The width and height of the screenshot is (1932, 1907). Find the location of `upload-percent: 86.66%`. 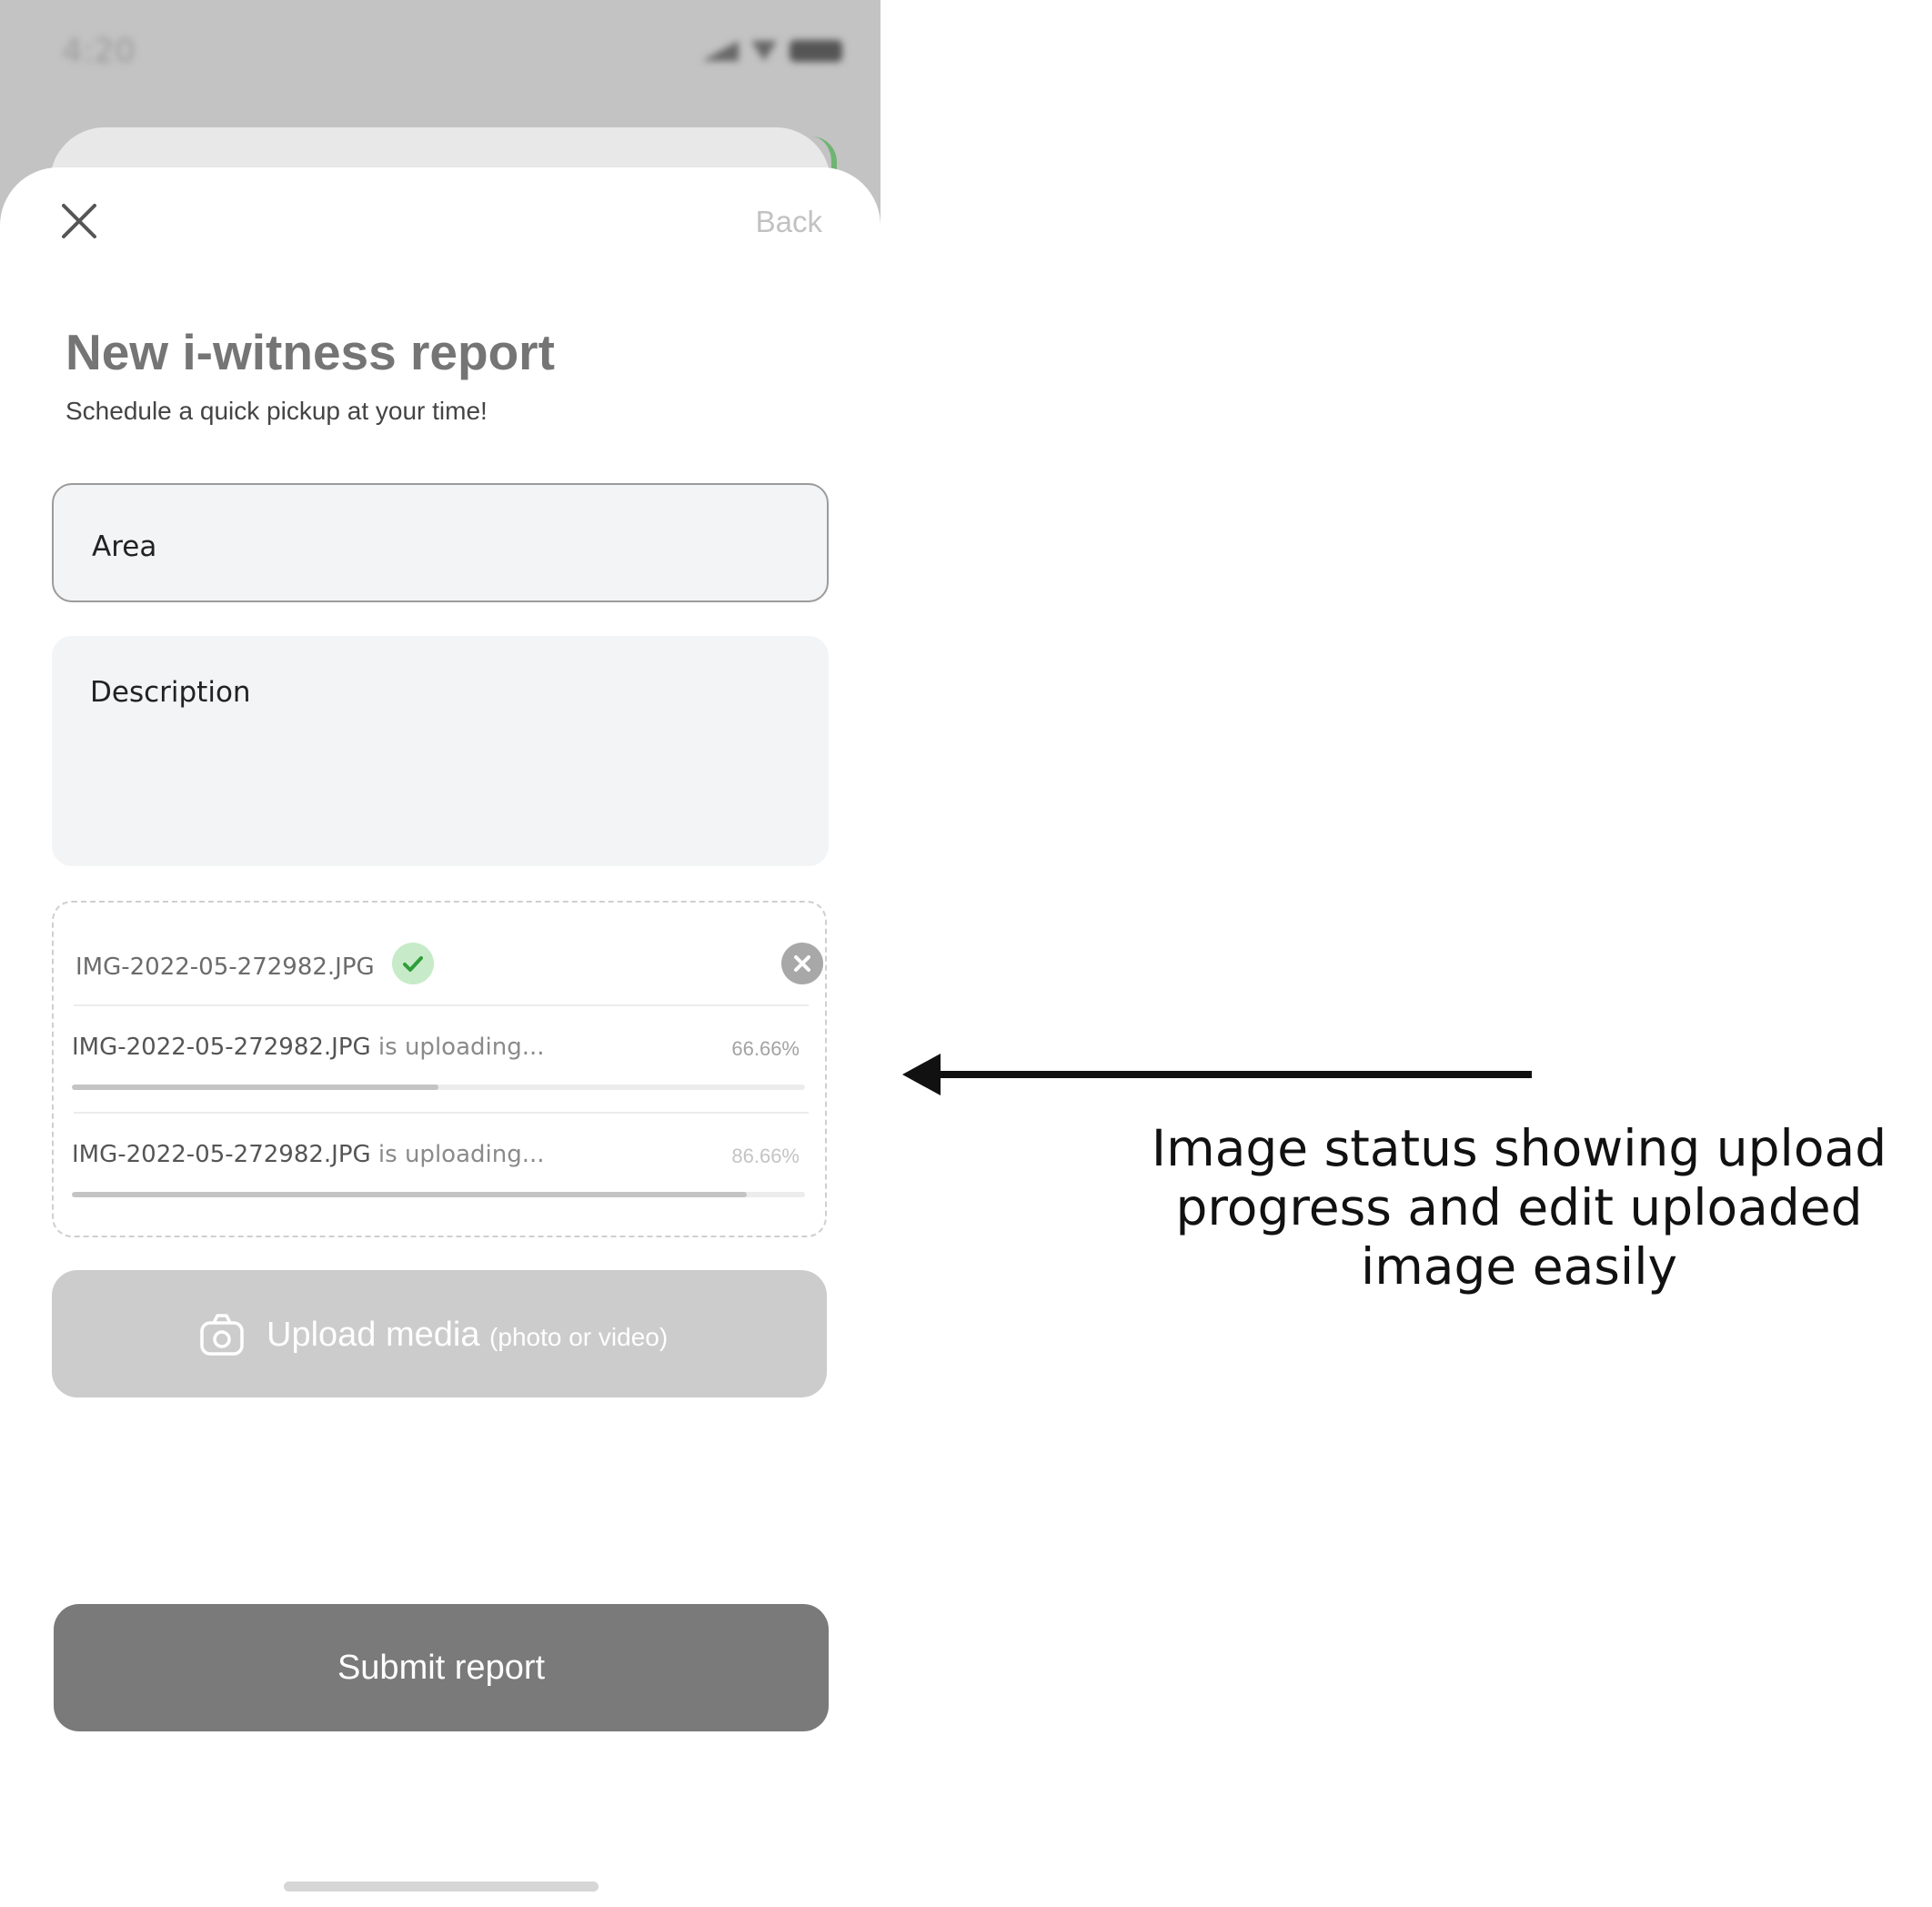

upload-percent: 86.66% is located at coordinates (765, 1156).